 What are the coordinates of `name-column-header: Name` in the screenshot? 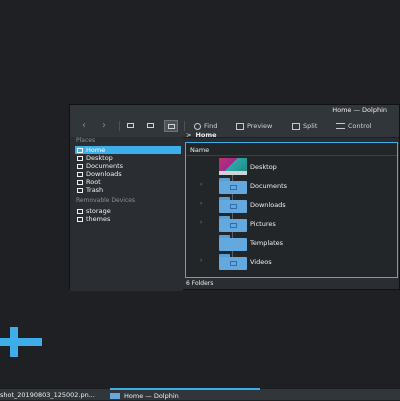 It's located at (199, 150).